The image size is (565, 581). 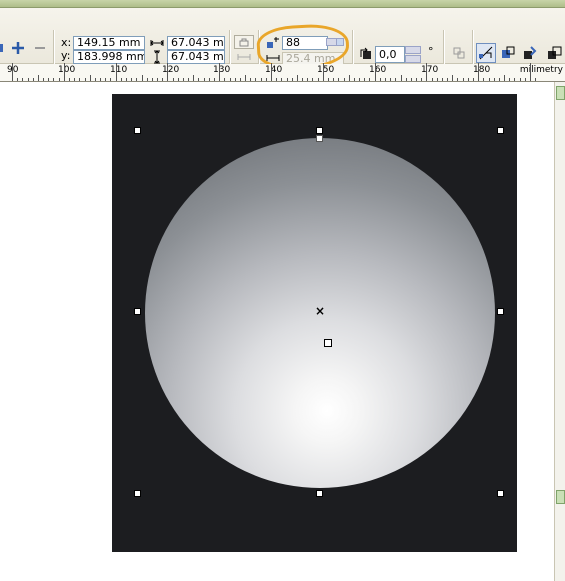 I want to click on scale-mode-icon, so click(x=244, y=57).